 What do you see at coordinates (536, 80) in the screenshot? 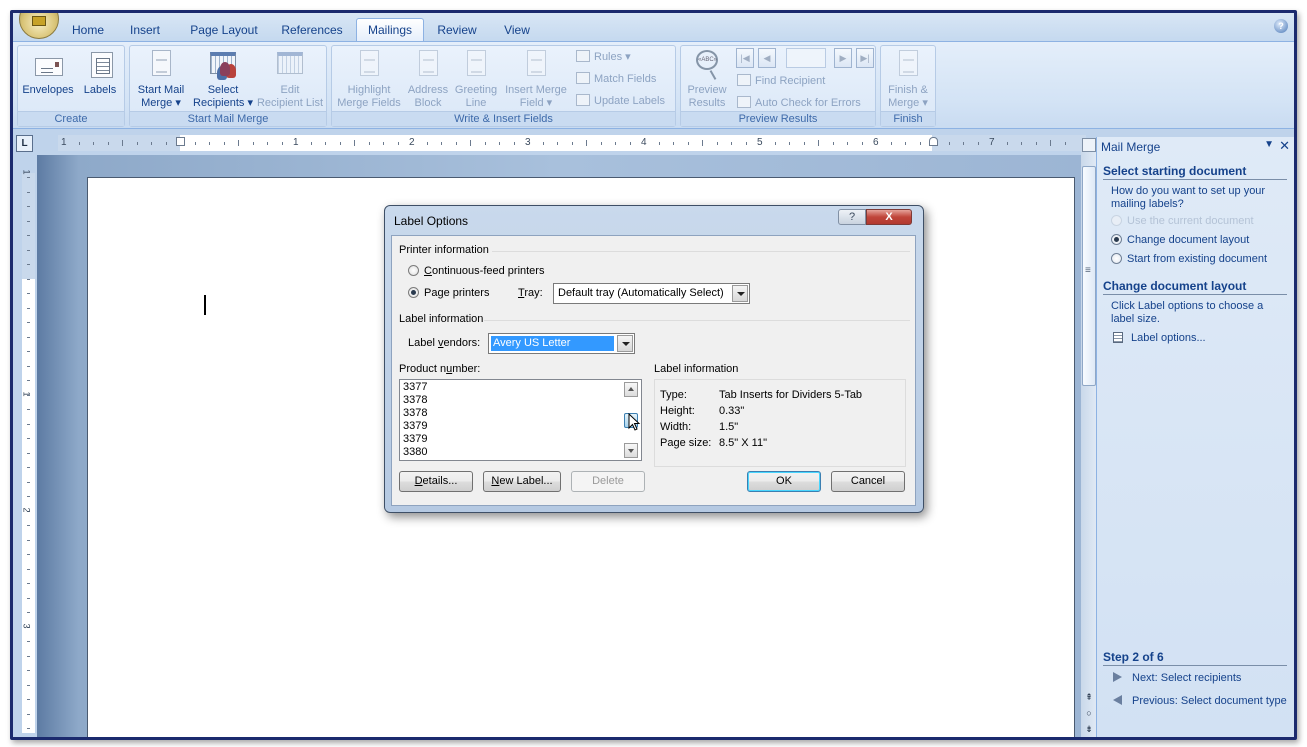
I see `insert-merge-field-button: Insert Merge Field ▾` at bounding box center [536, 80].